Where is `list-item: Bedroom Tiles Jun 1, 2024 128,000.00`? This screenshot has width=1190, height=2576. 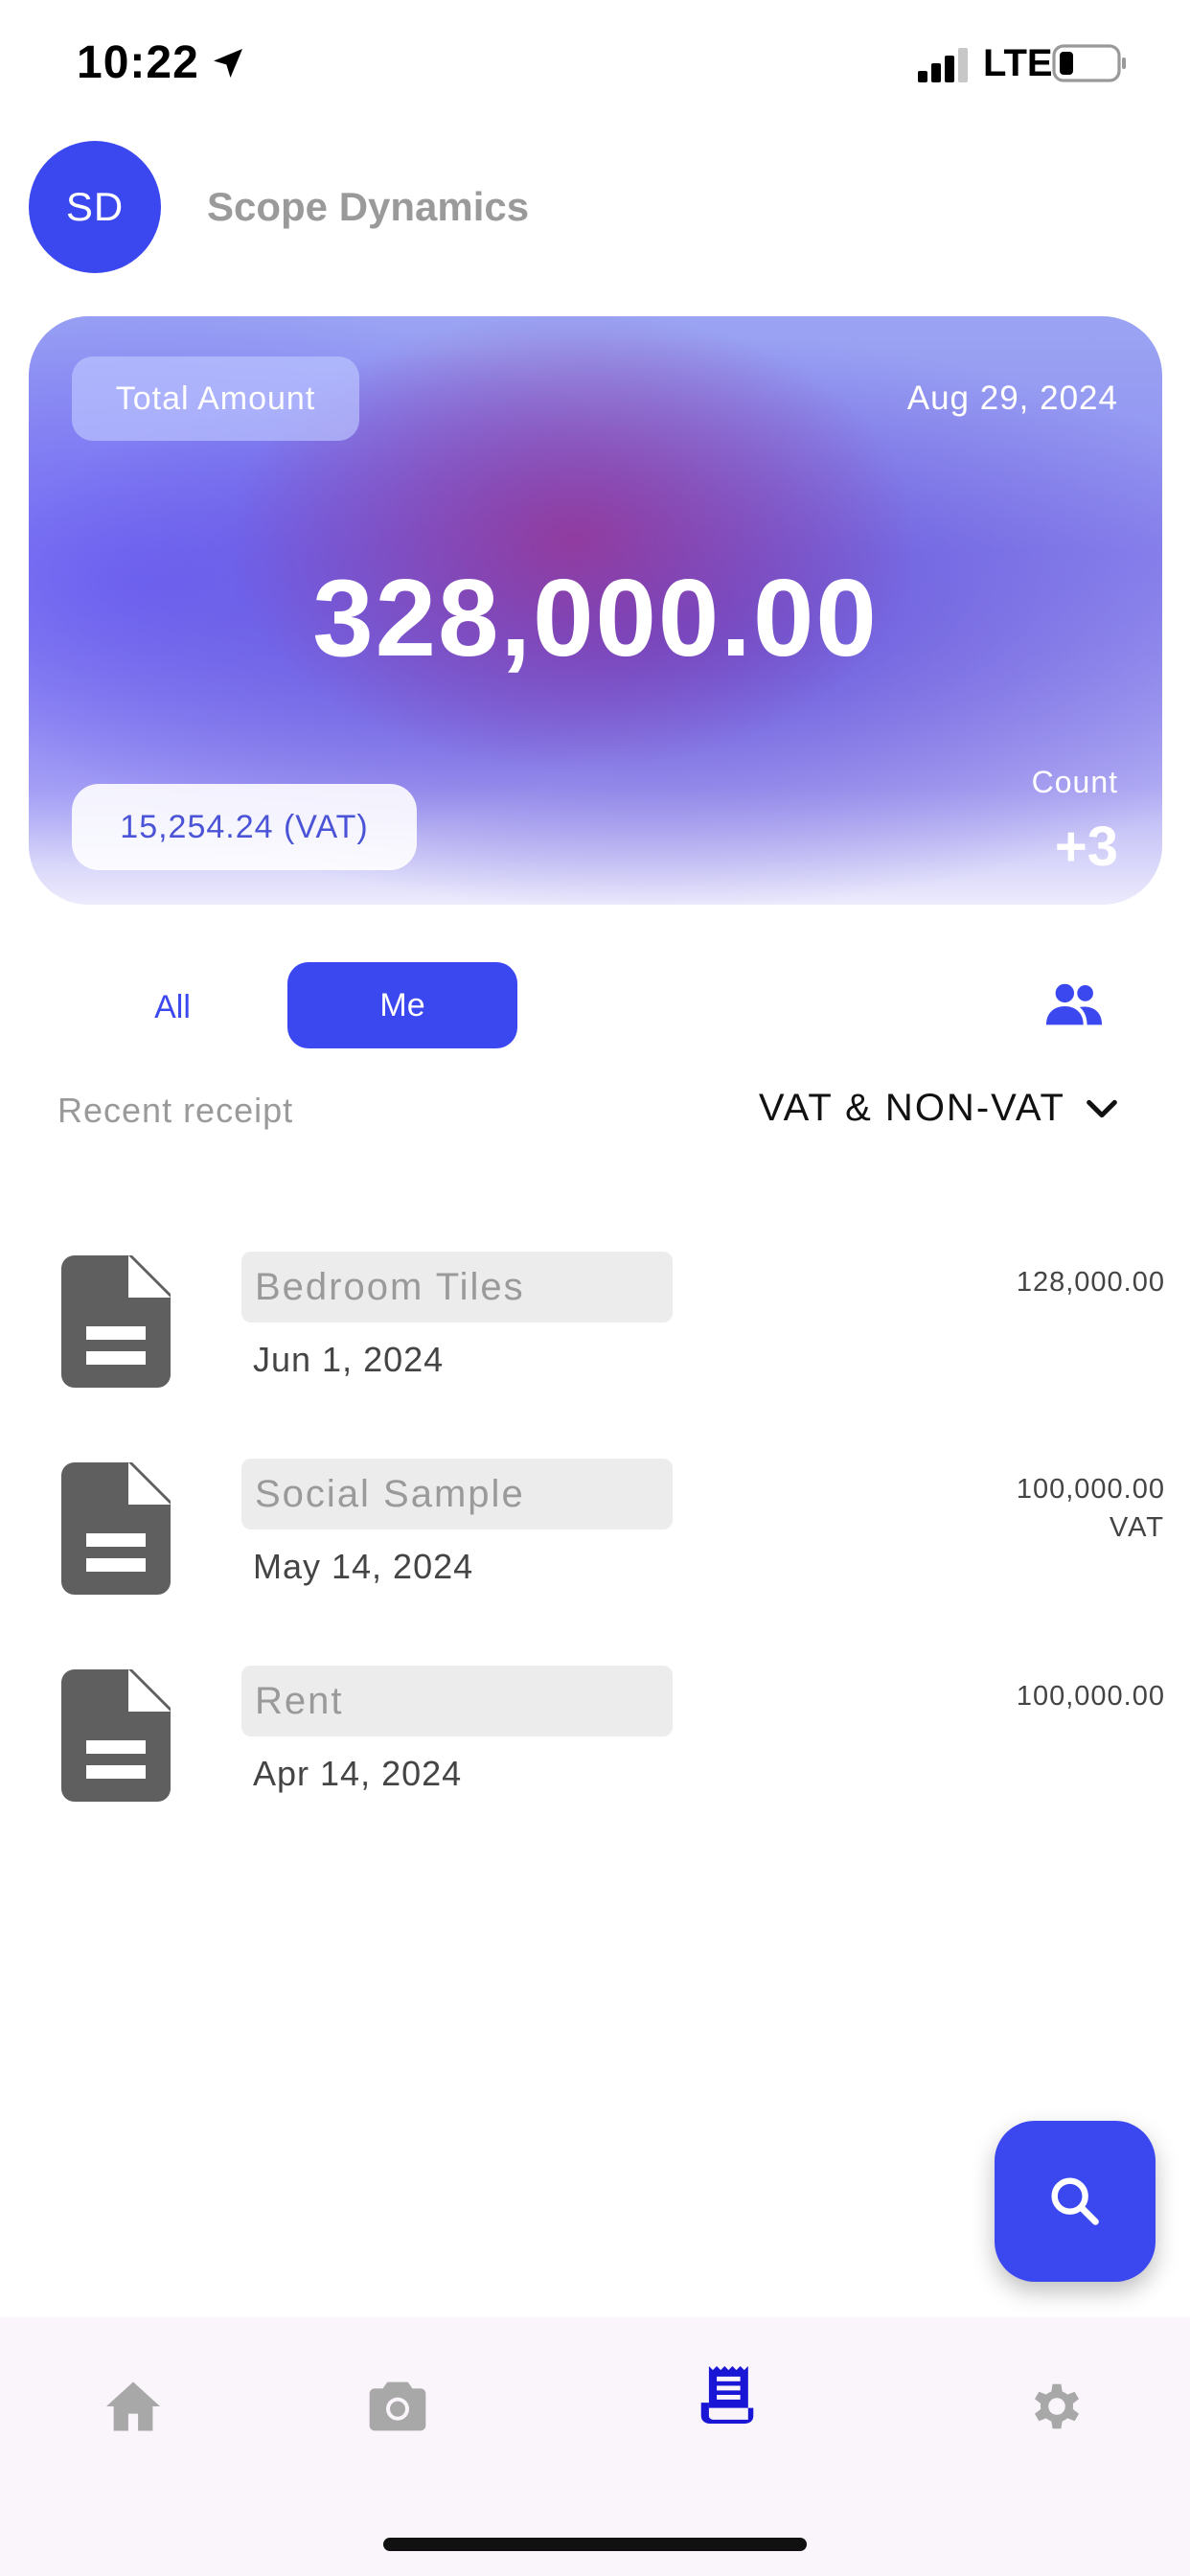
list-item: Bedroom Tiles Jun 1, 2024 128,000.00 is located at coordinates (595, 1332).